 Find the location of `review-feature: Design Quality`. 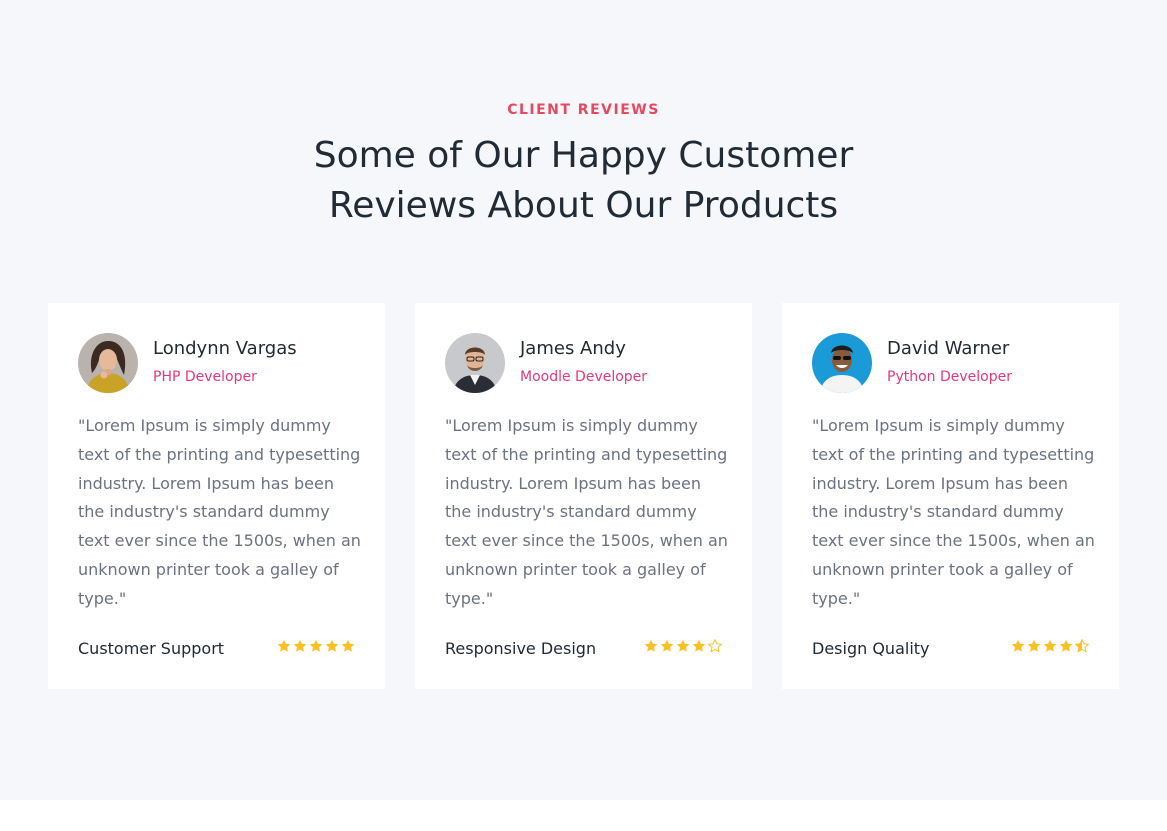

review-feature: Design Quality is located at coordinates (871, 648).